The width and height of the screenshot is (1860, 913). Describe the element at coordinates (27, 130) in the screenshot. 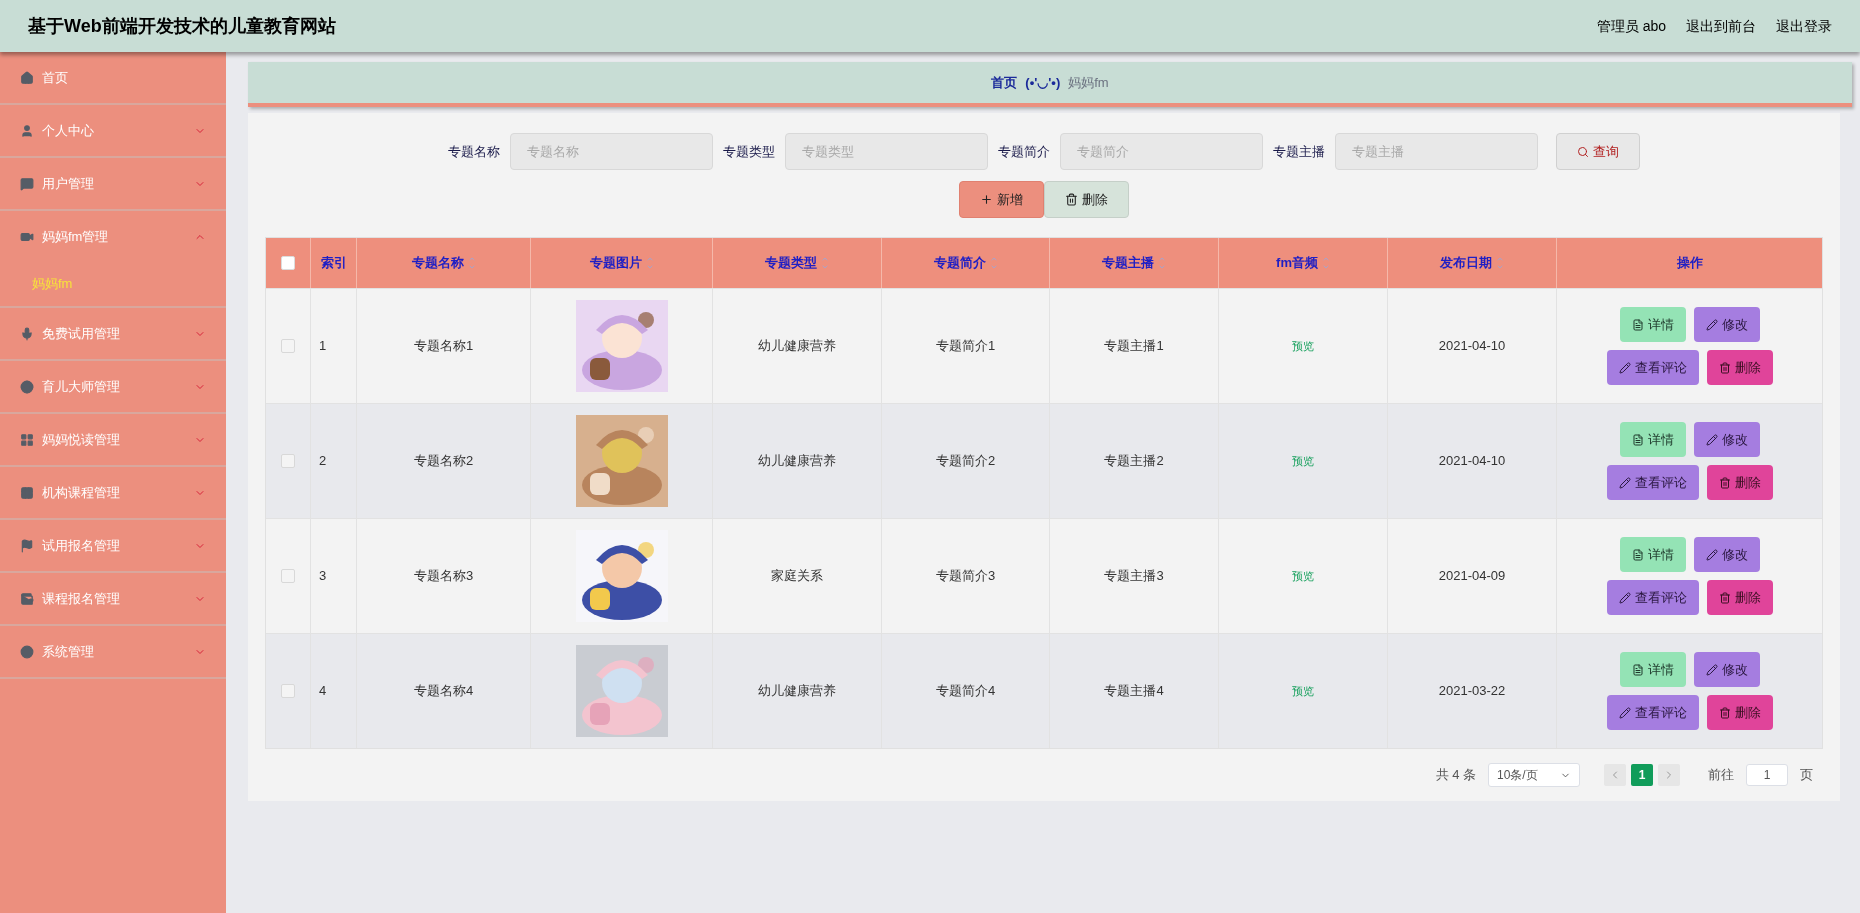

I see `user-icon` at that location.